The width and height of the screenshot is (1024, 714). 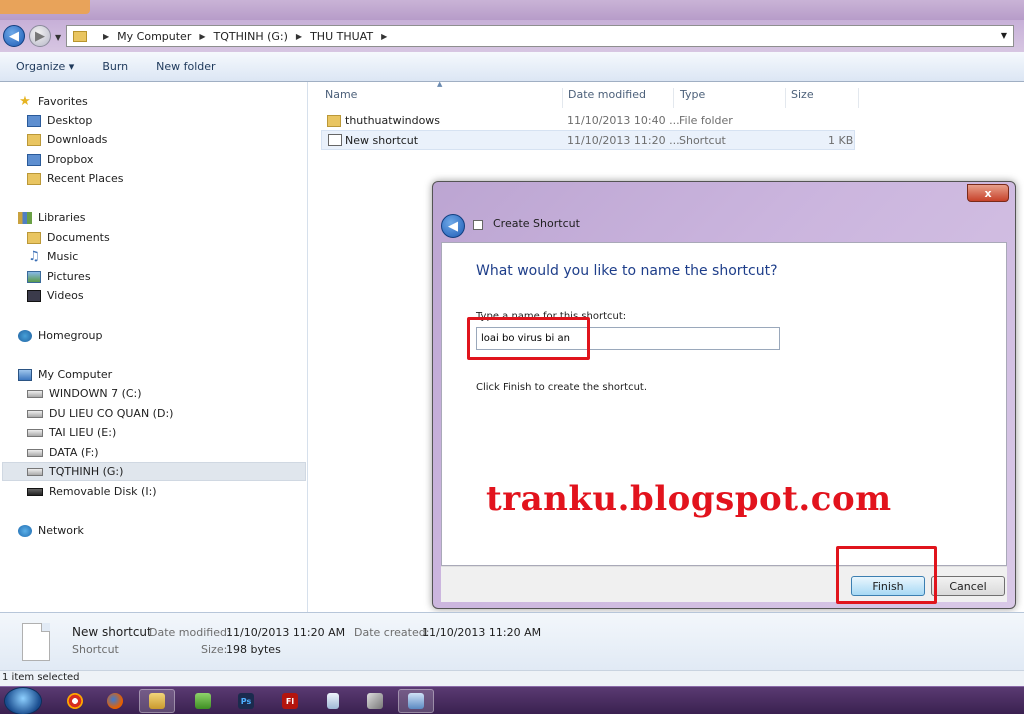 What do you see at coordinates (536, 223) in the screenshot?
I see `dialog-title: Create Shortcut` at bounding box center [536, 223].